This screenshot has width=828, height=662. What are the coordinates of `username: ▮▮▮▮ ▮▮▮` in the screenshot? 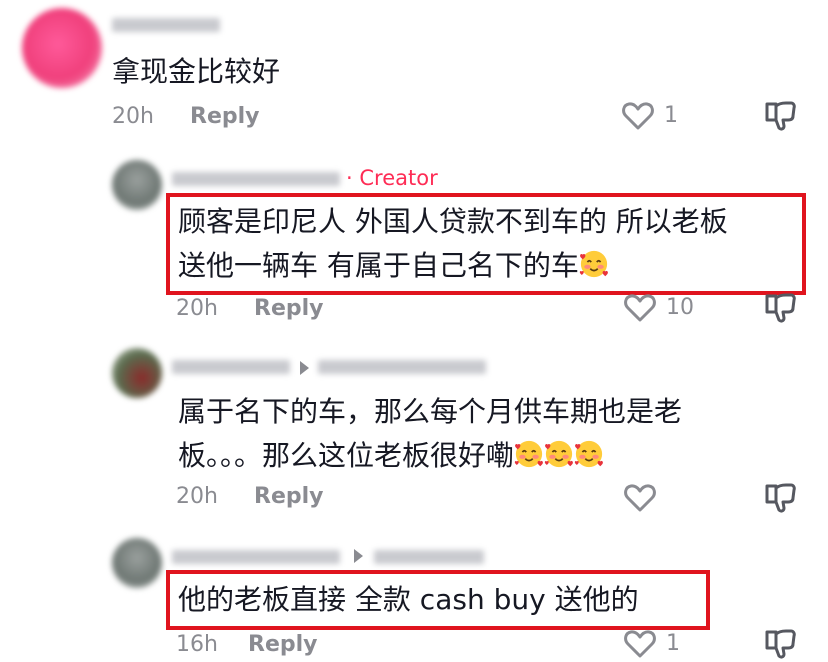 It's located at (231, 367).